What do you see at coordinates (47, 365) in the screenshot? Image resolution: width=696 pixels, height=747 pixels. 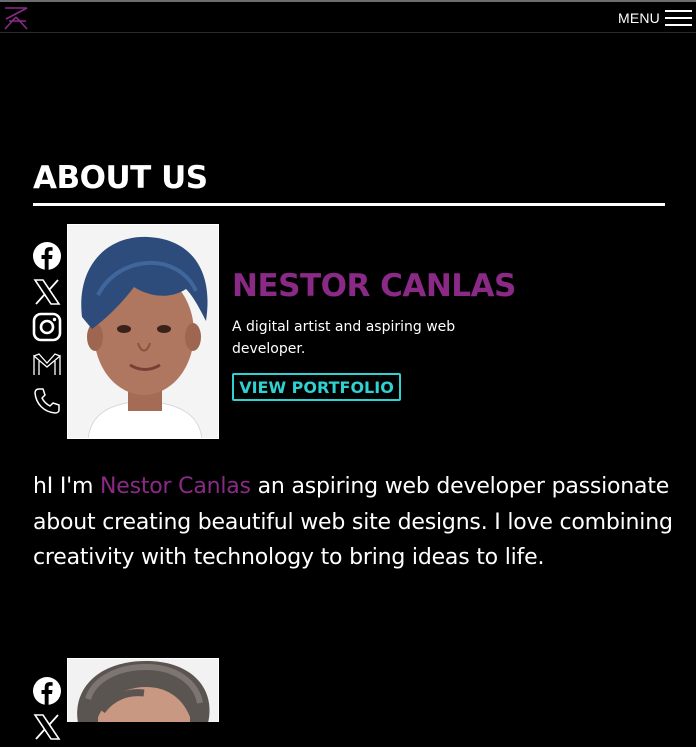 I see `gmail-icon` at bounding box center [47, 365].